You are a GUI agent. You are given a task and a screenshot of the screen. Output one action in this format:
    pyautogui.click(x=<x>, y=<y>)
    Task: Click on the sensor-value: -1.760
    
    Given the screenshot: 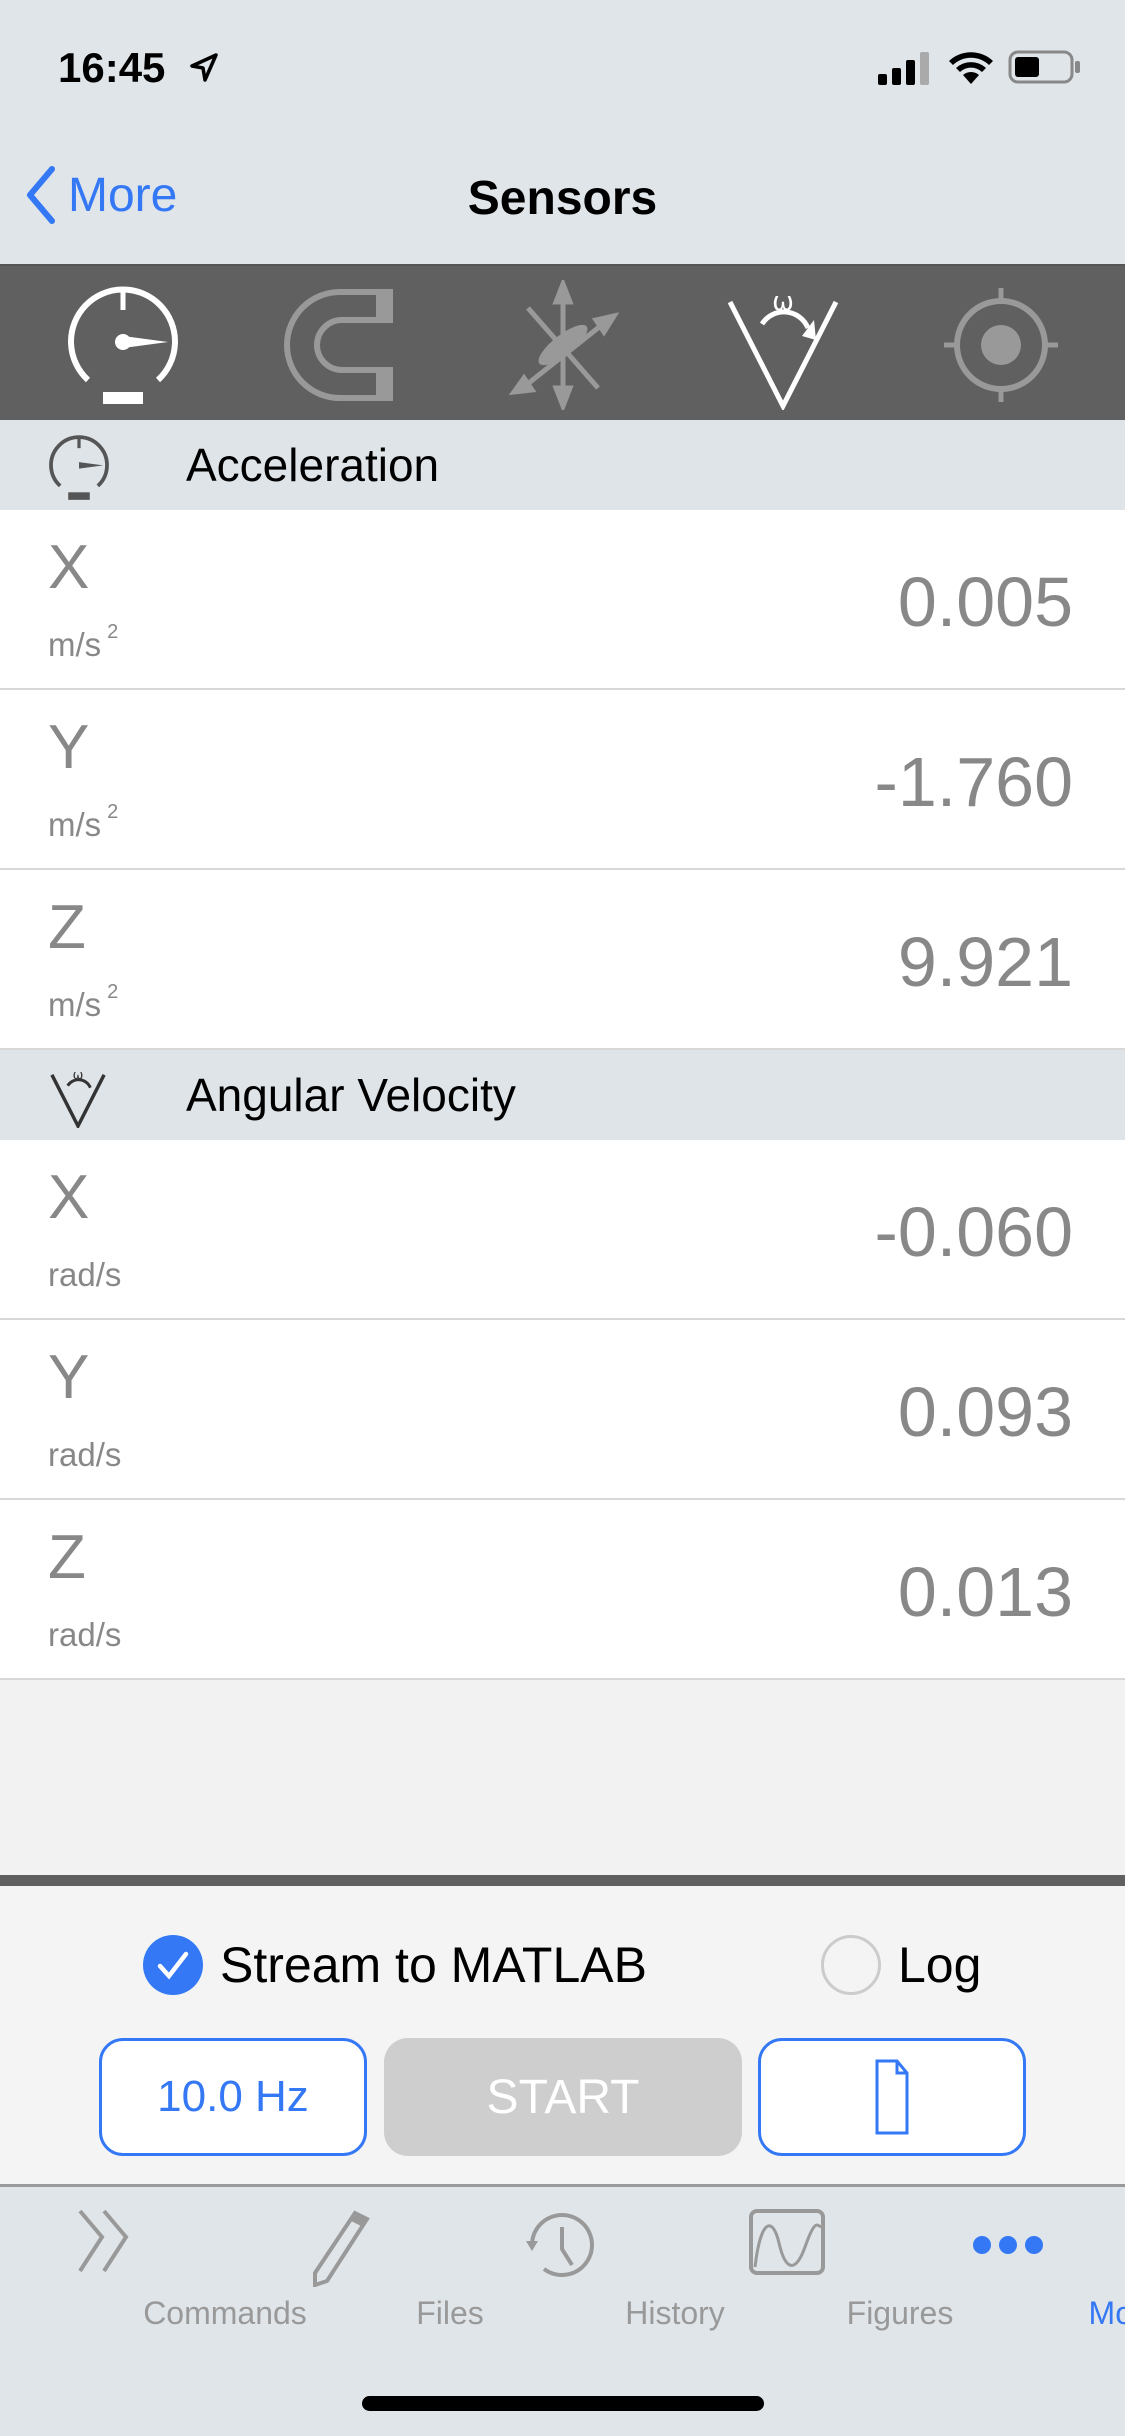 What is the action you would take?
    pyautogui.click(x=973, y=782)
    